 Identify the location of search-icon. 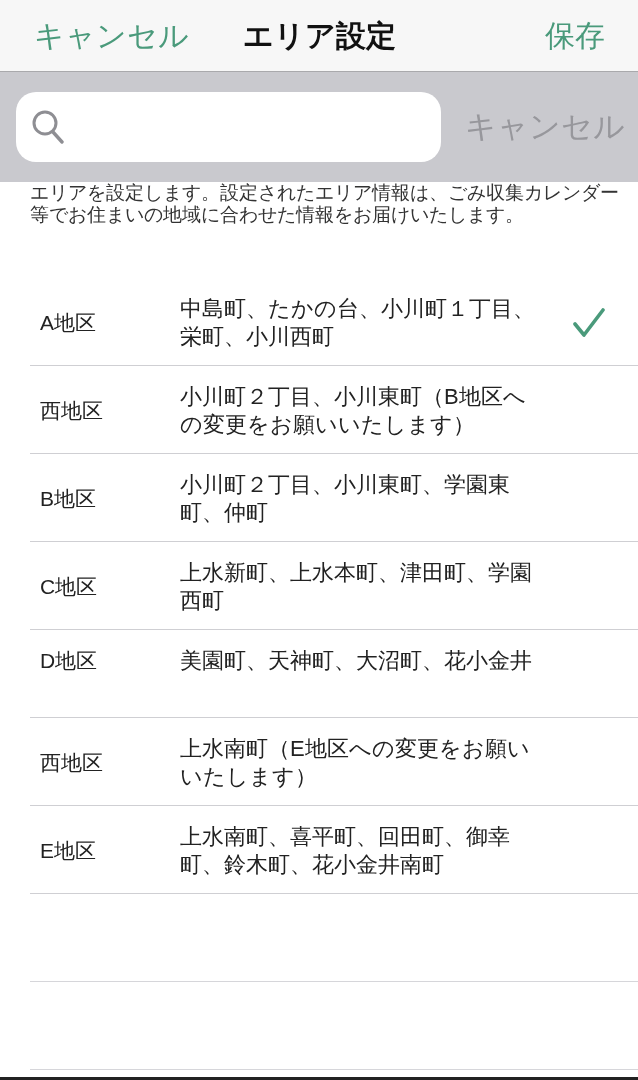
(48, 127).